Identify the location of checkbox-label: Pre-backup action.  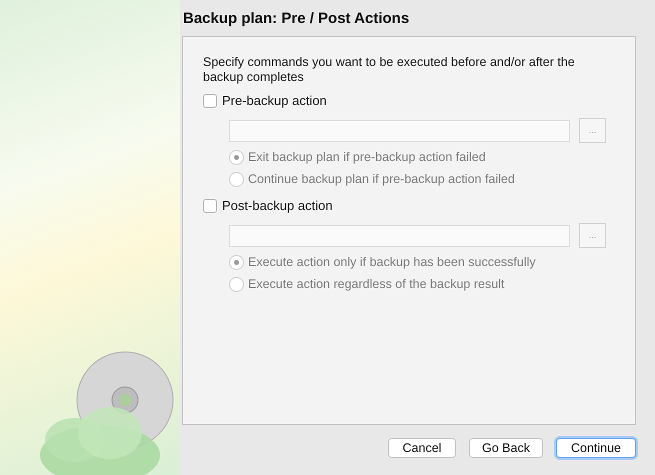
(274, 101).